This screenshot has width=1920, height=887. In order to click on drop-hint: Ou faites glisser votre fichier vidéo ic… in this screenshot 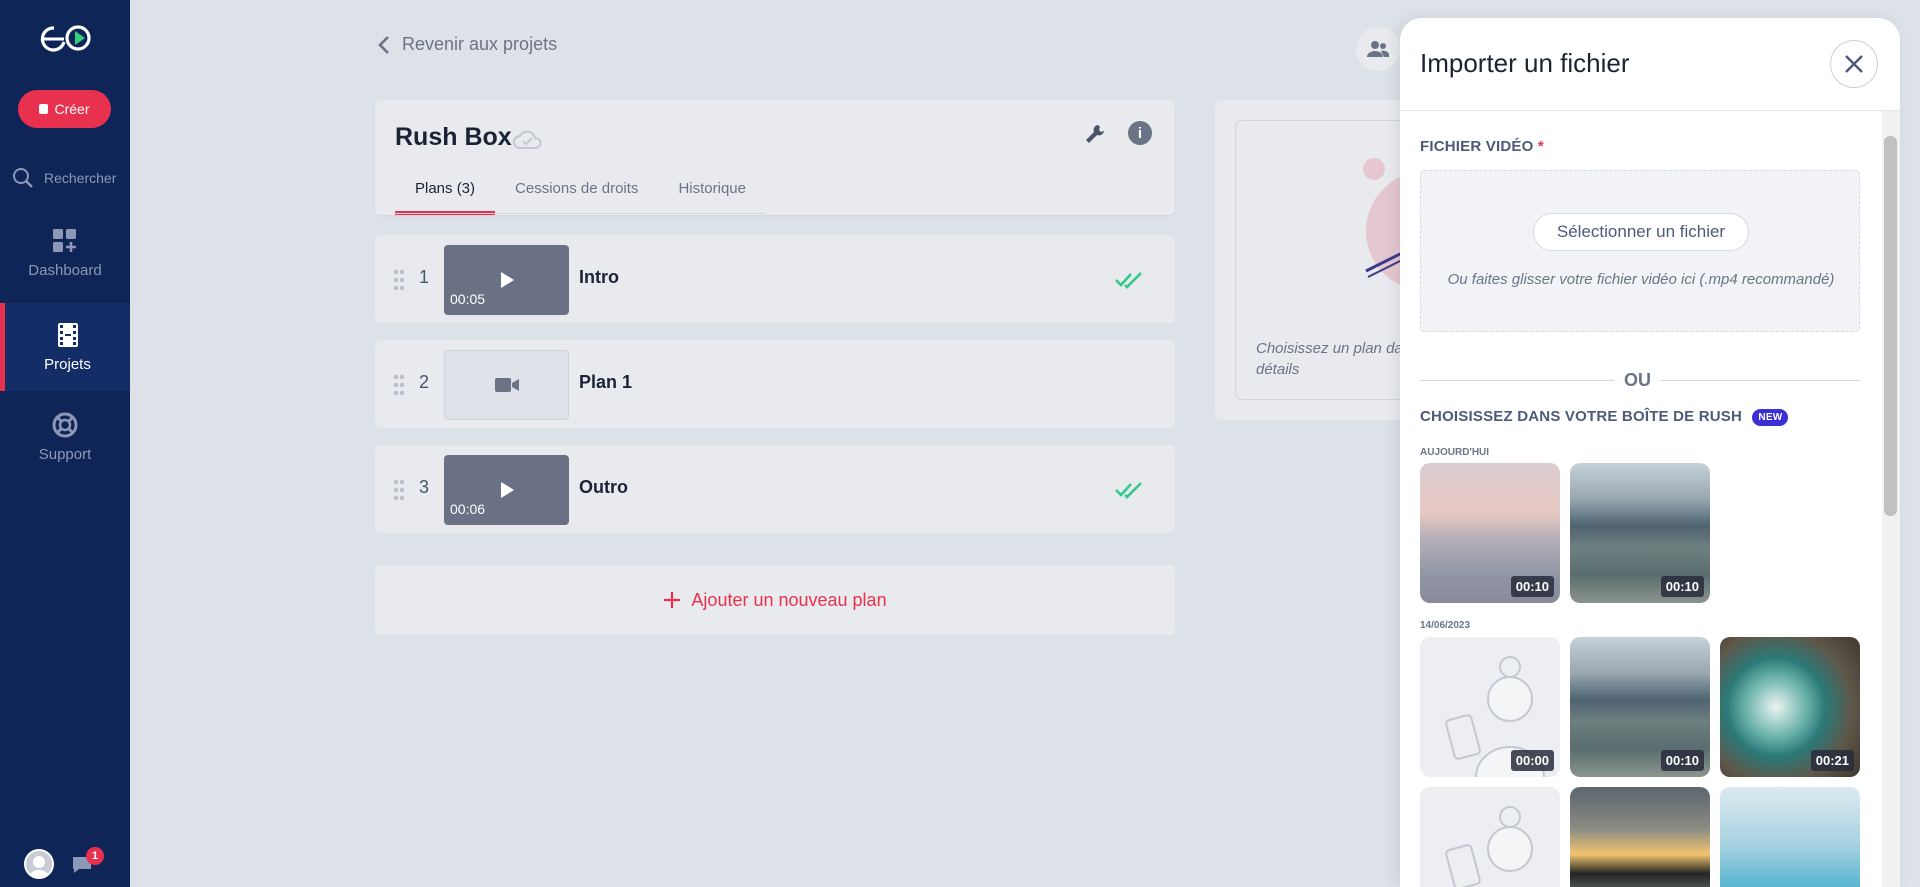, I will do `click(1641, 279)`.